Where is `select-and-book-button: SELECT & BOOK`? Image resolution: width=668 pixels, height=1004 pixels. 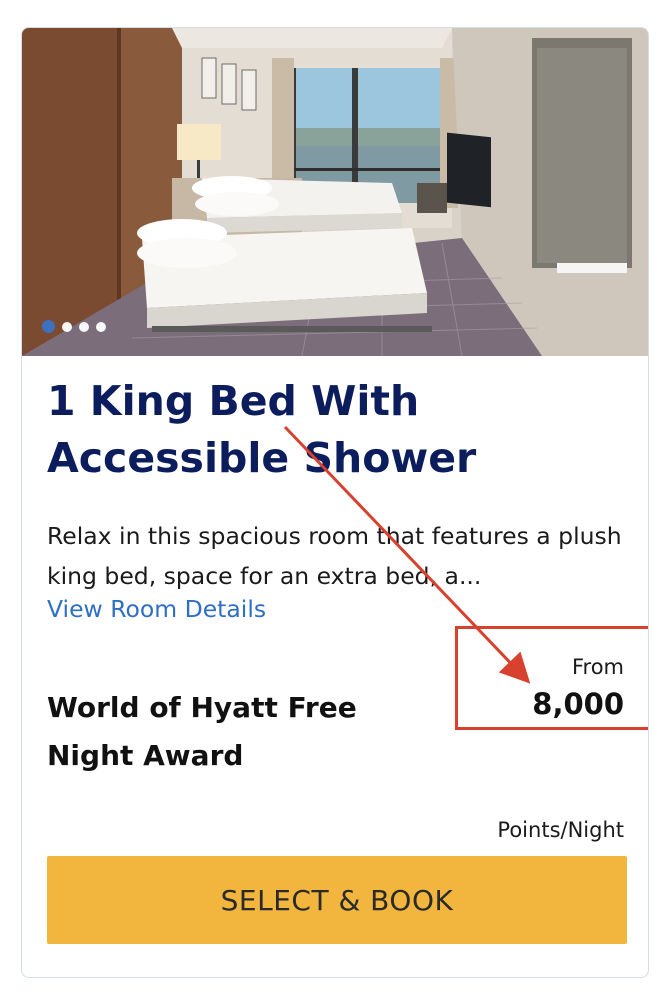 select-and-book-button: SELECT & BOOK is located at coordinates (337, 900).